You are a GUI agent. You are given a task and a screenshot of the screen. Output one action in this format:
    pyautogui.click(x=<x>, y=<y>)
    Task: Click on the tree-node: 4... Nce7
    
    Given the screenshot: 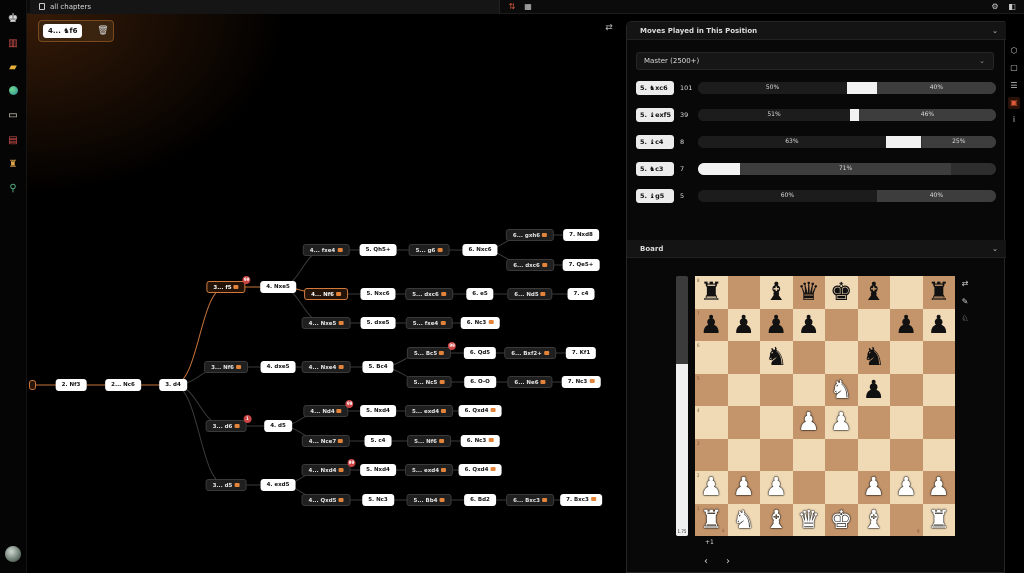 What is the action you would take?
    pyautogui.click(x=326, y=441)
    